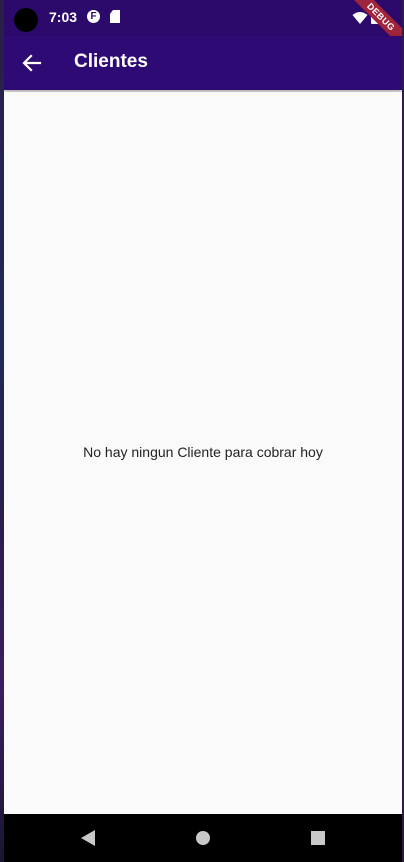  I want to click on arrow-back-icon, so click(32, 63).